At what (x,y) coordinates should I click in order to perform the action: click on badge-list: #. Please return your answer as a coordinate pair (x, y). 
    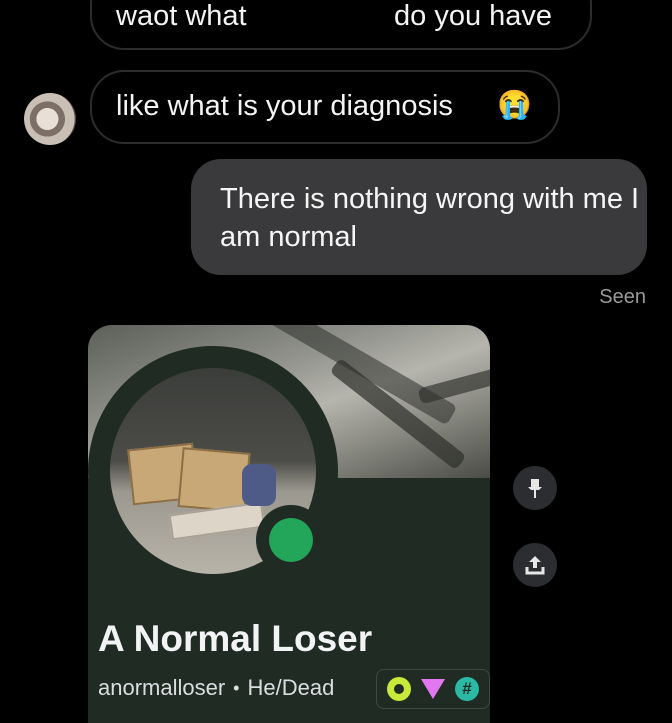
    Looking at the image, I should click on (433, 689).